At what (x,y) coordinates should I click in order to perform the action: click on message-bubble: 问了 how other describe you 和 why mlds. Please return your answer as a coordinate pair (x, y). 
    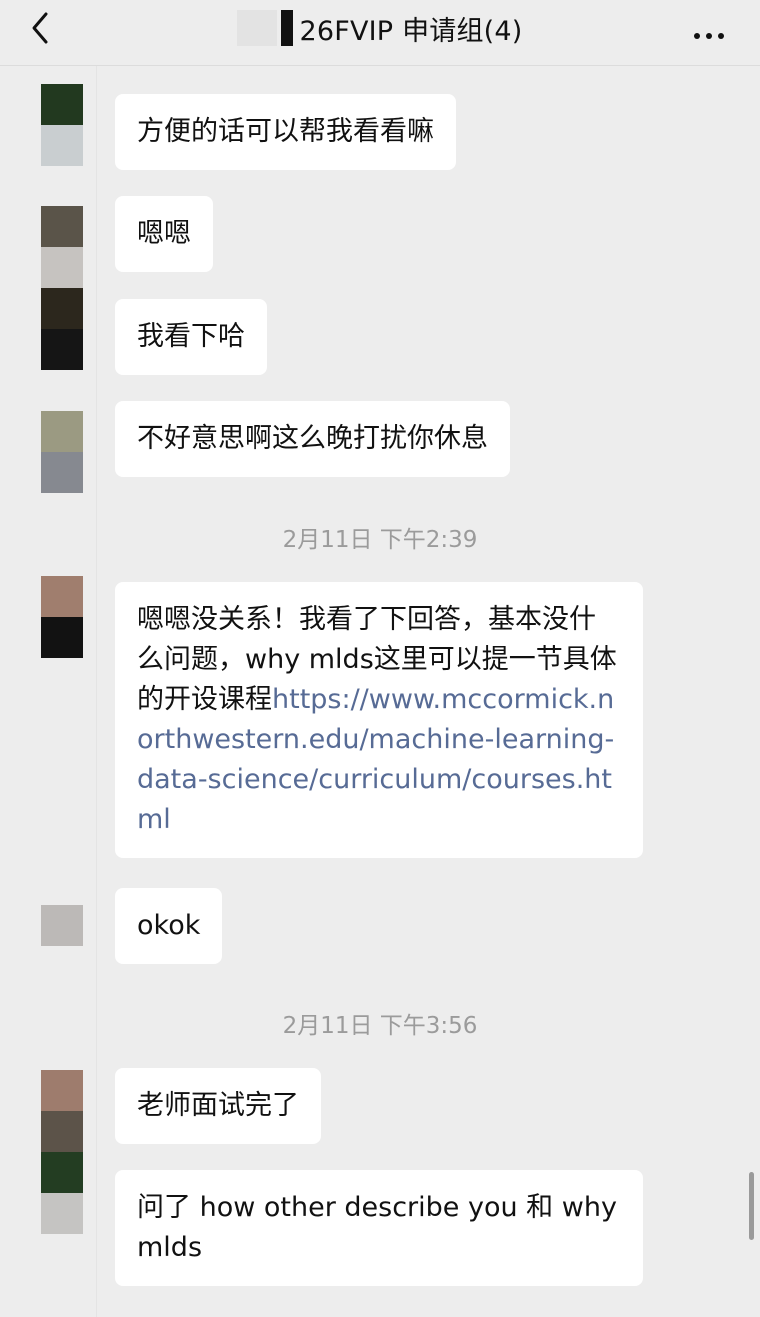
    Looking at the image, I should click on (379, 1228).